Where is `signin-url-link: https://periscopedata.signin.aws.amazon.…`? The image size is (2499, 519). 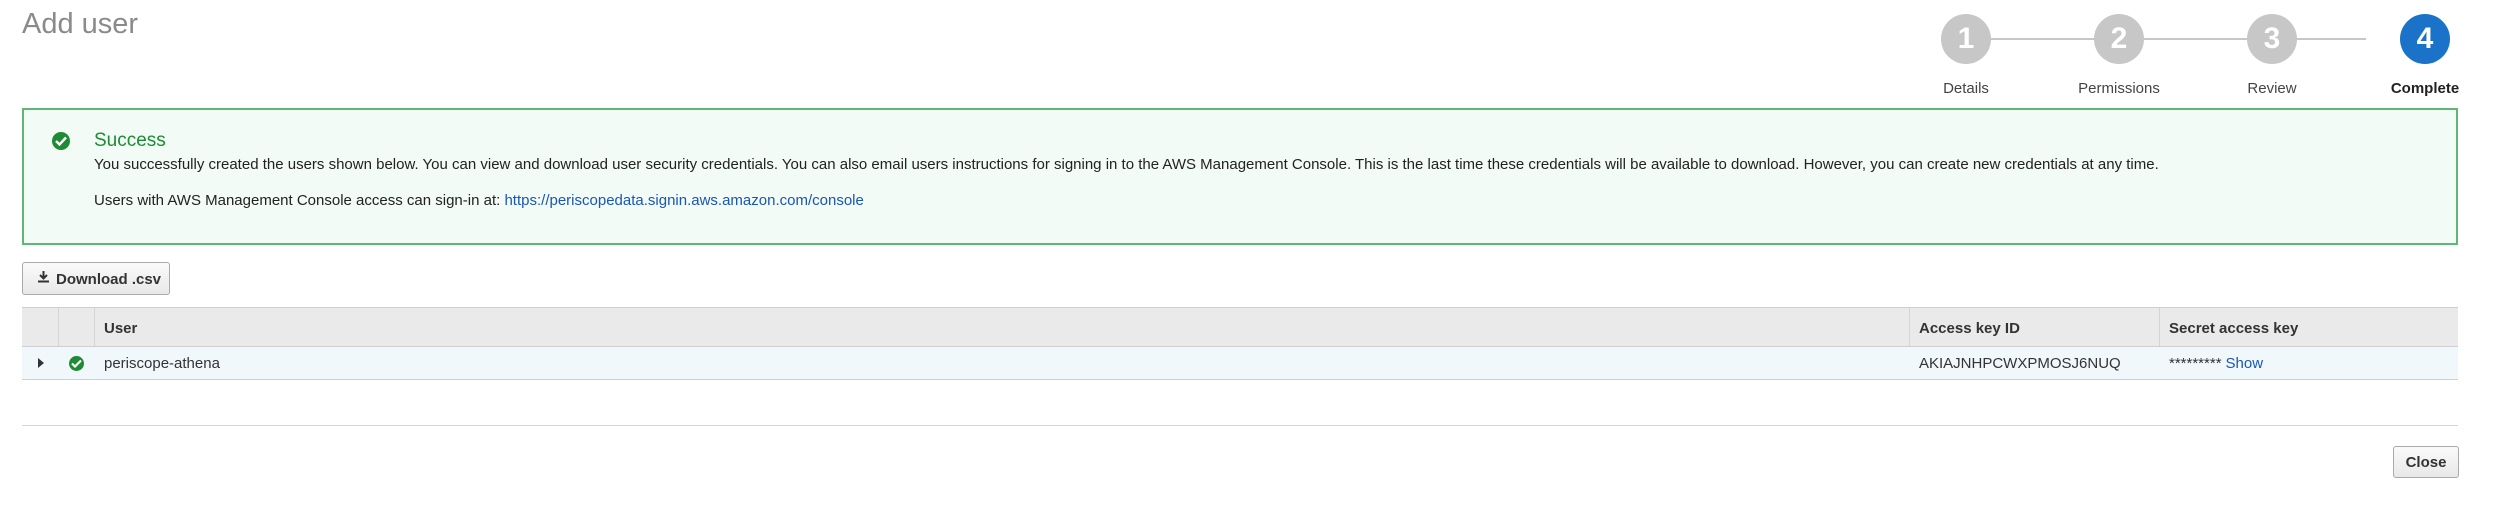 signin-url-link: https://periscopedata.signin.aws.amazon.… is located at coordinates (683, 200).